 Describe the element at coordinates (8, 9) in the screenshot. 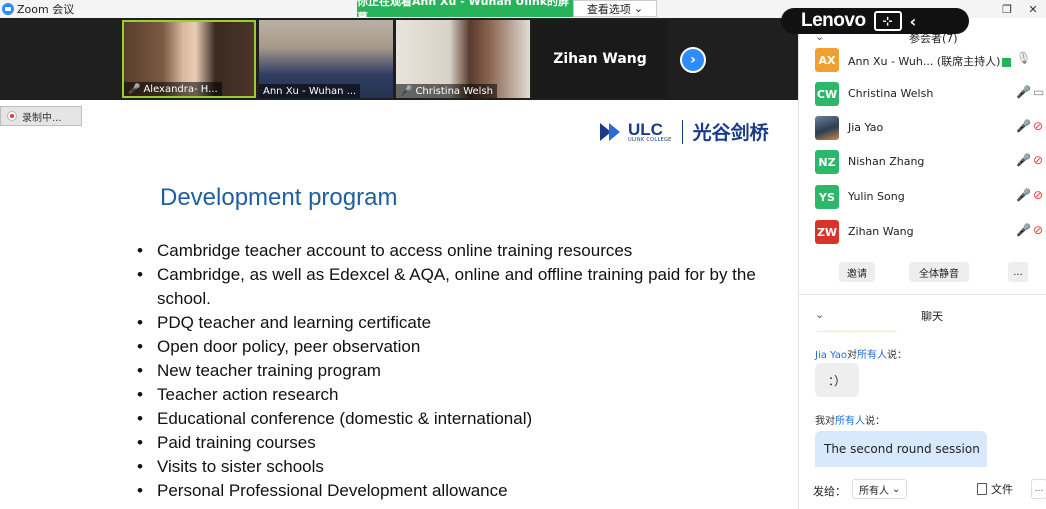

I see `zoom-logo-icon` at that location.